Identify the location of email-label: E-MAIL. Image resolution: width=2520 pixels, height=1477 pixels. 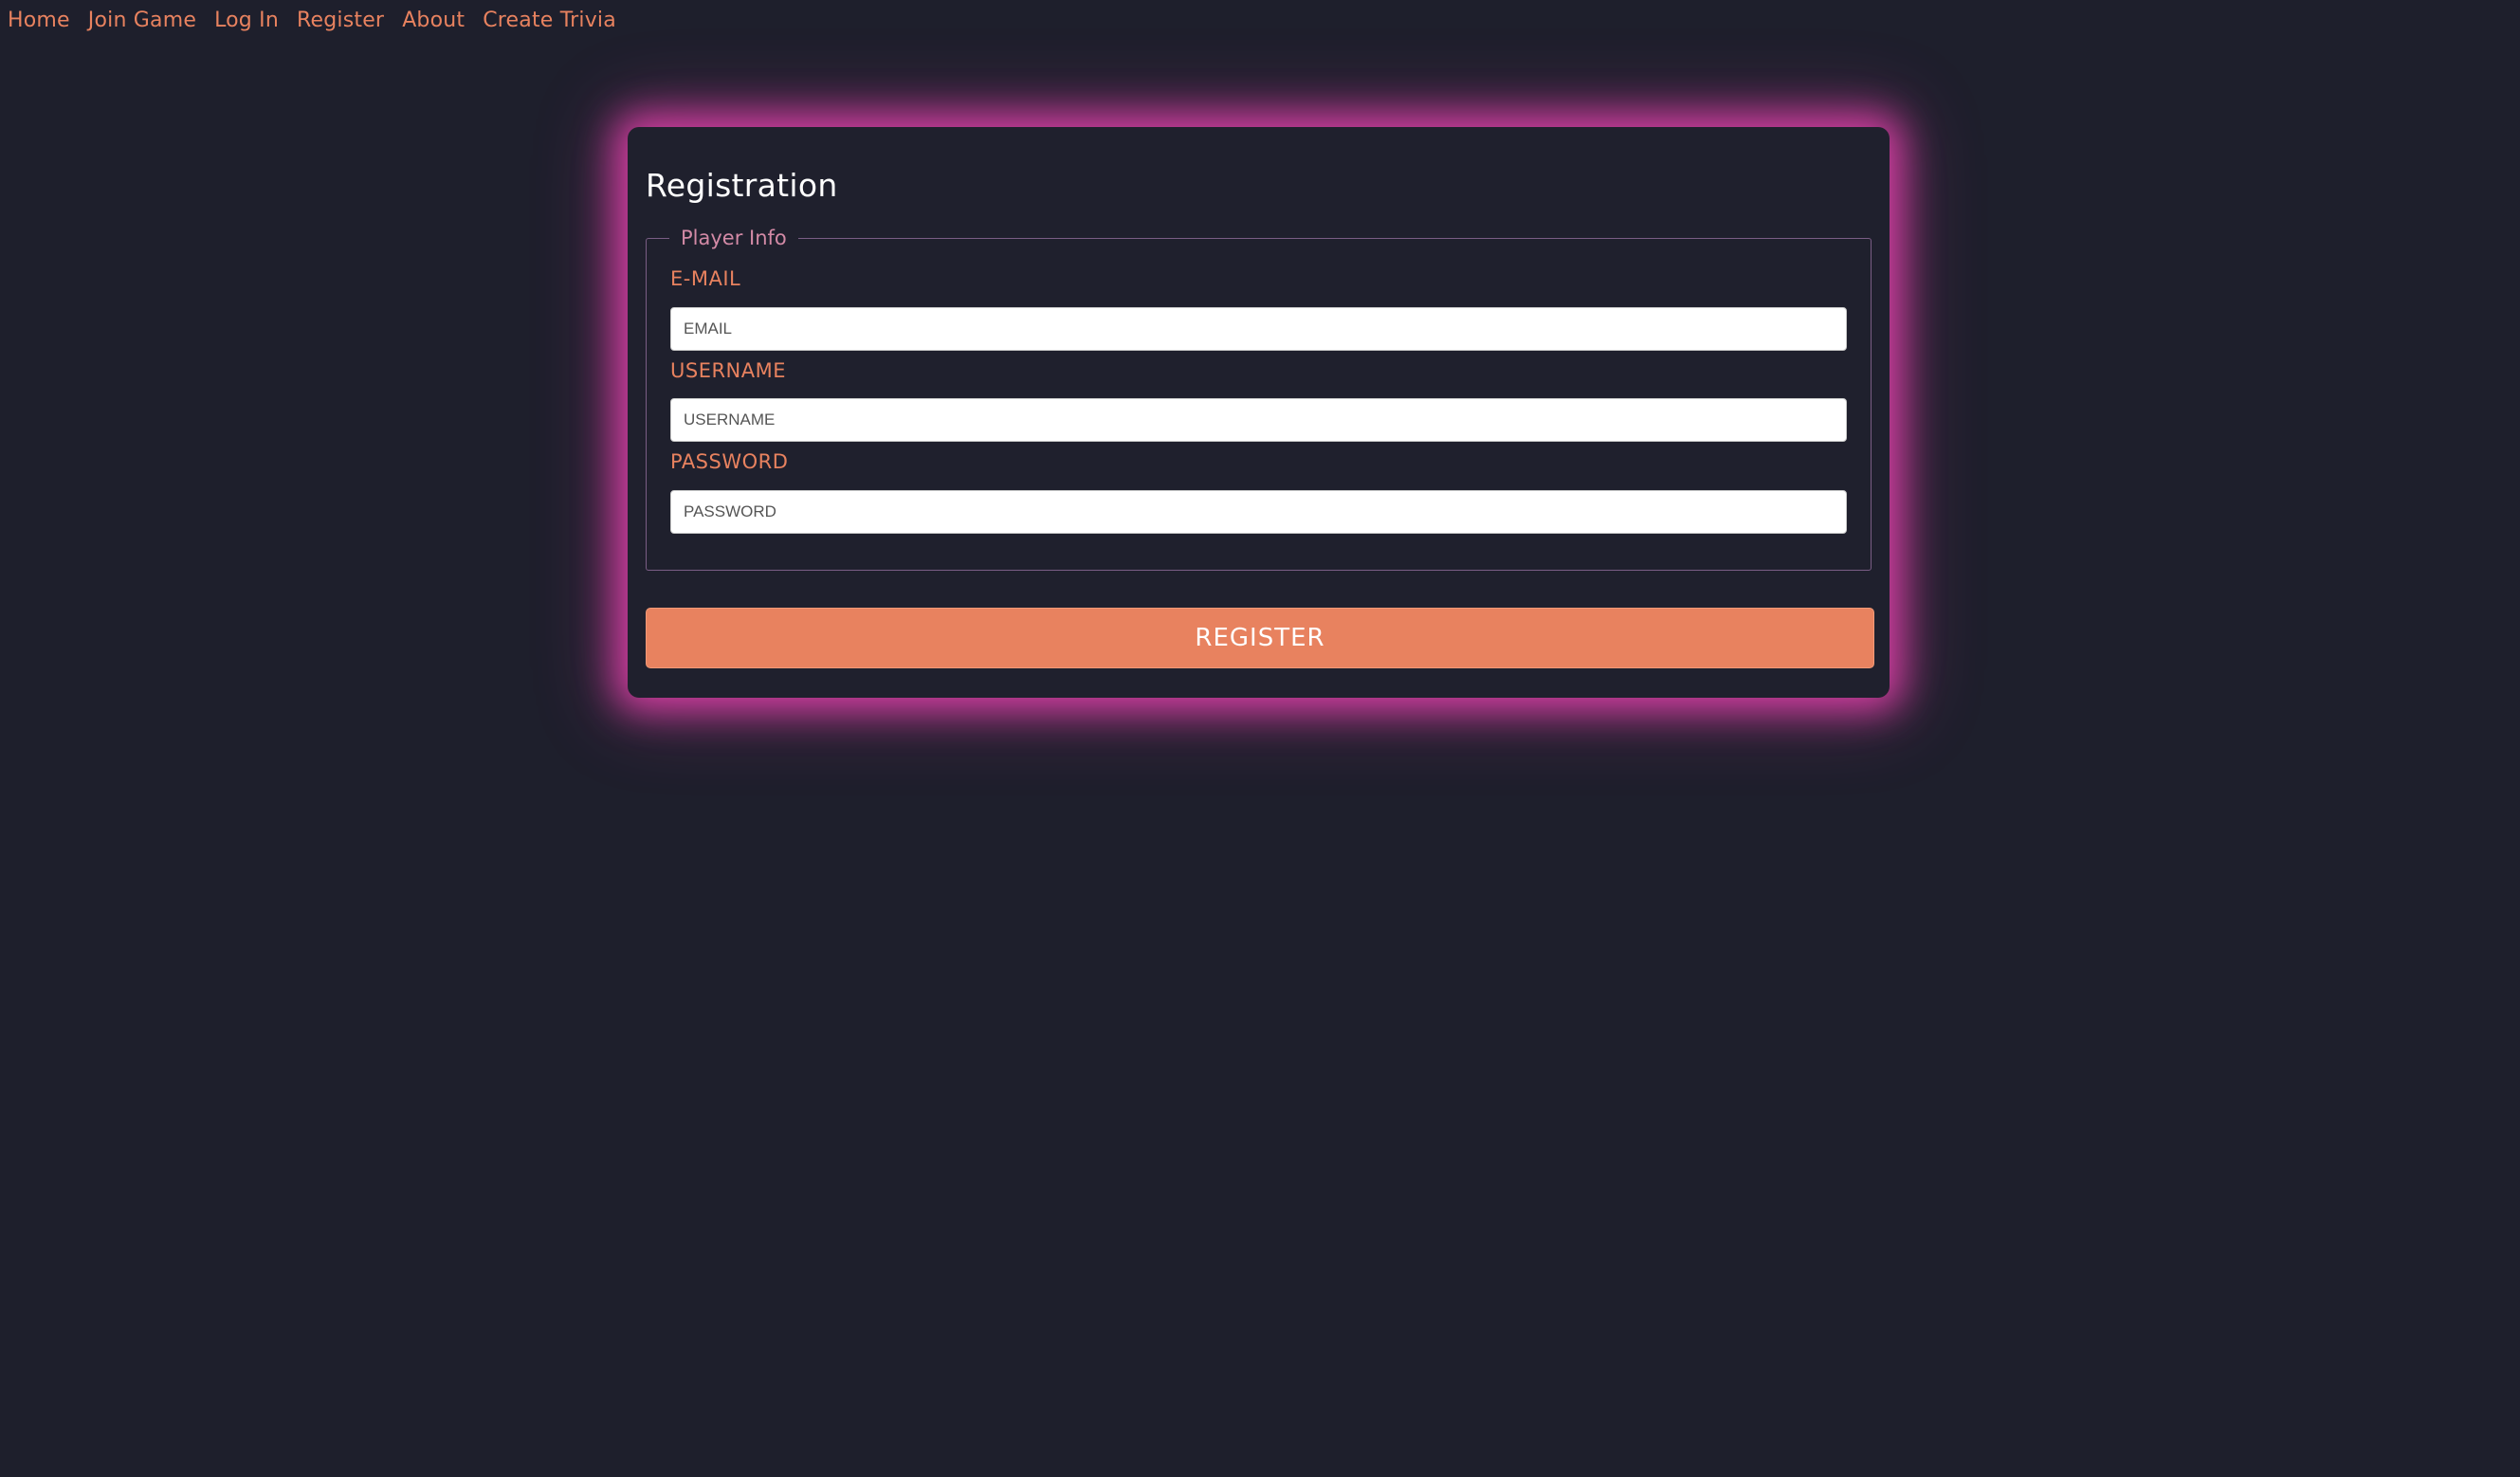
(705, 279).